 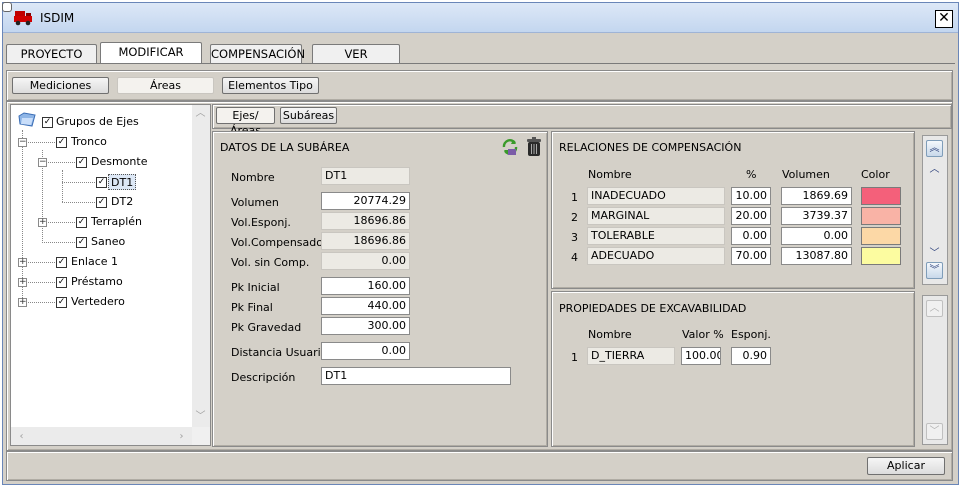 I want to click on row-number: 2, so click(x=574, y=217).